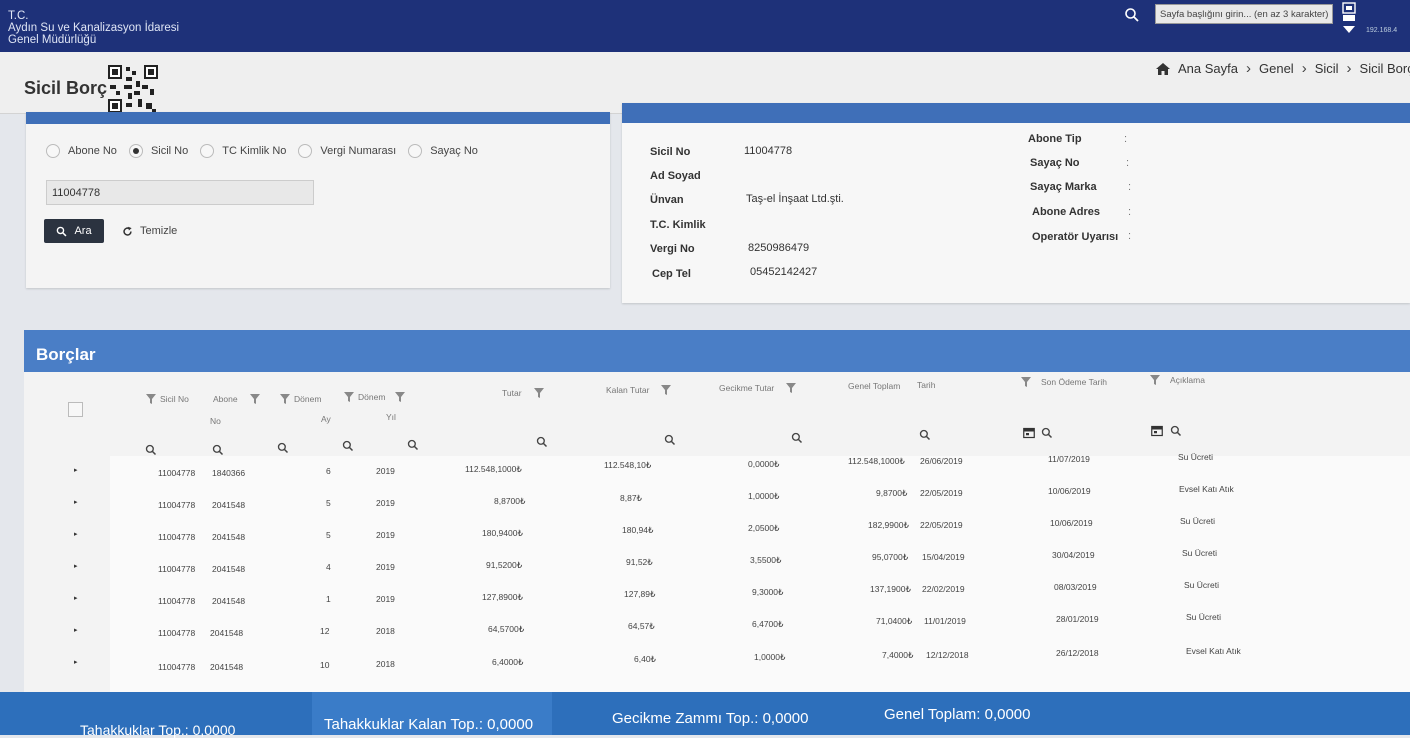 This screenshot has width=1410, height=738. I want to click on column-header-son-odeme-tarih: Son Ödeme Tarih, so click(1064, 382).